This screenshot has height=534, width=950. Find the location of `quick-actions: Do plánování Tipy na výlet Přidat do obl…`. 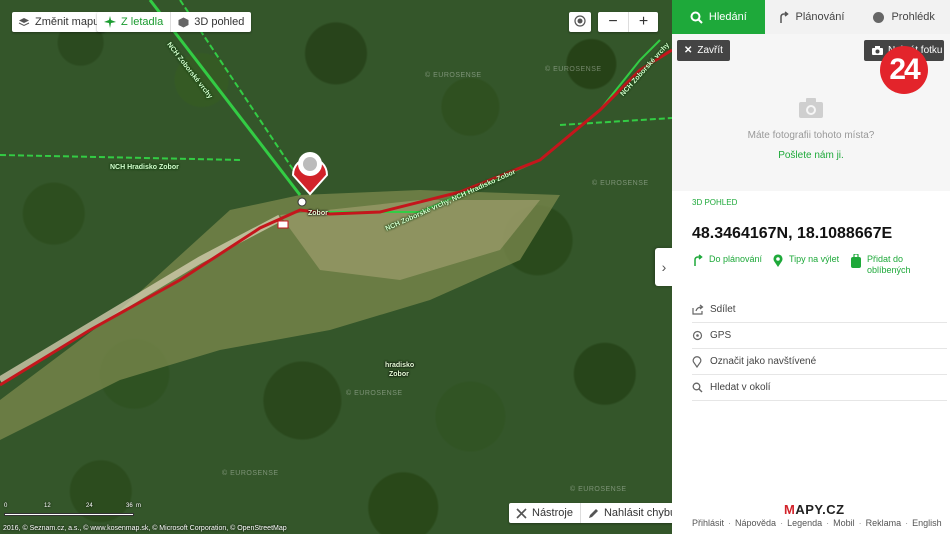

quick-actions: Do plánování Tipy na výlet Přidat do obl… is located at coordinates (817, 269).